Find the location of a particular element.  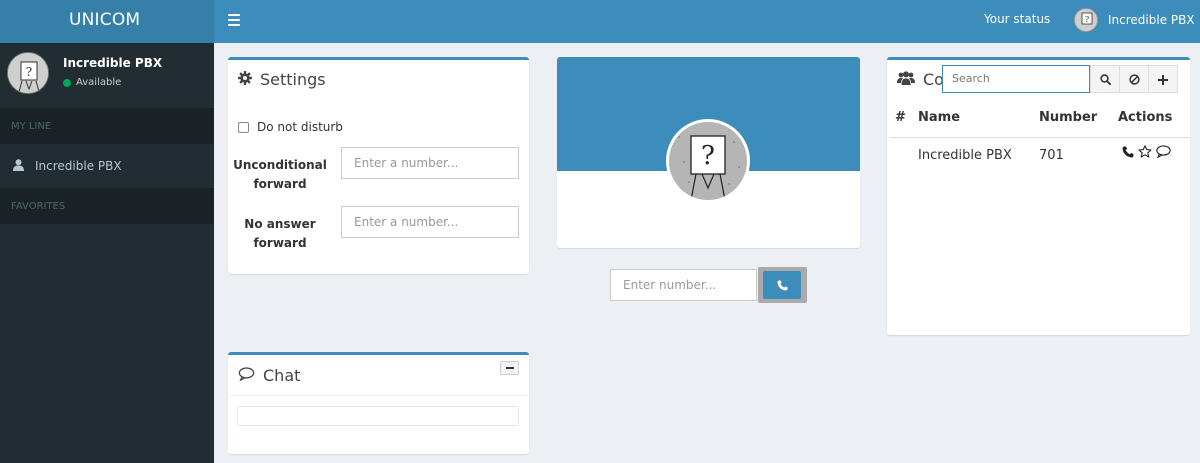

contacts-title-text: Co is located at coordinates (933, 79).